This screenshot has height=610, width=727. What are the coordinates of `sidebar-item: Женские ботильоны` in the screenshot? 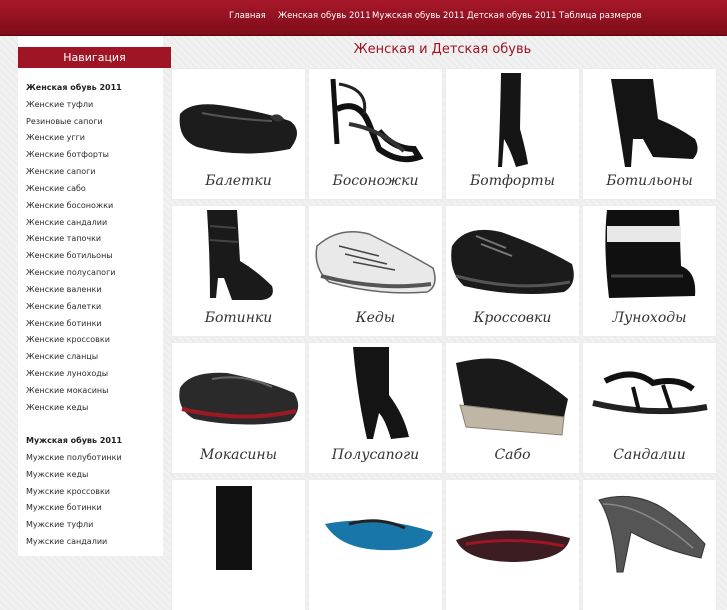 It's located at (69, 256).